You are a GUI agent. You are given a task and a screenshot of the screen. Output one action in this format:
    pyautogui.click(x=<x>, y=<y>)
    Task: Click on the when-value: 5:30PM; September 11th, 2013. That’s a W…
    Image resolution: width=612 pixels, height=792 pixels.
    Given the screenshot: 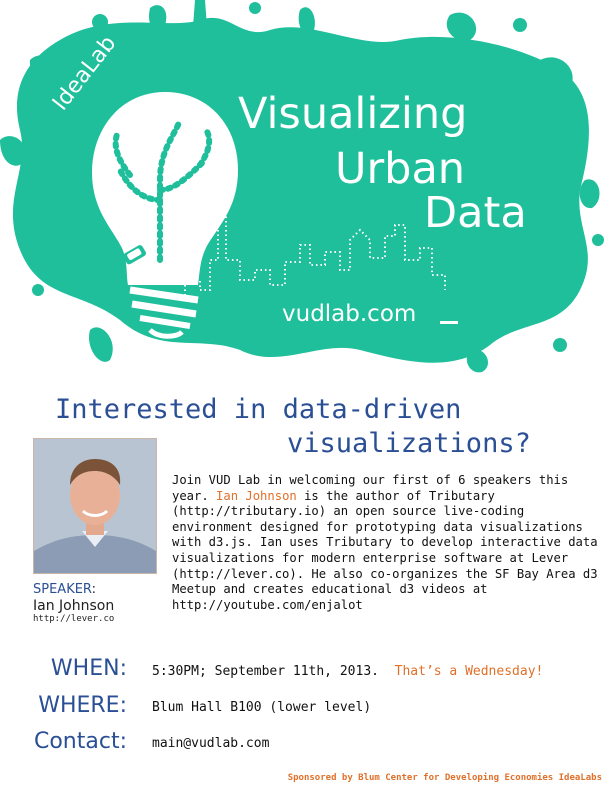 What is the action you would take?
    pyautogui.click(x=348, y=671)
    